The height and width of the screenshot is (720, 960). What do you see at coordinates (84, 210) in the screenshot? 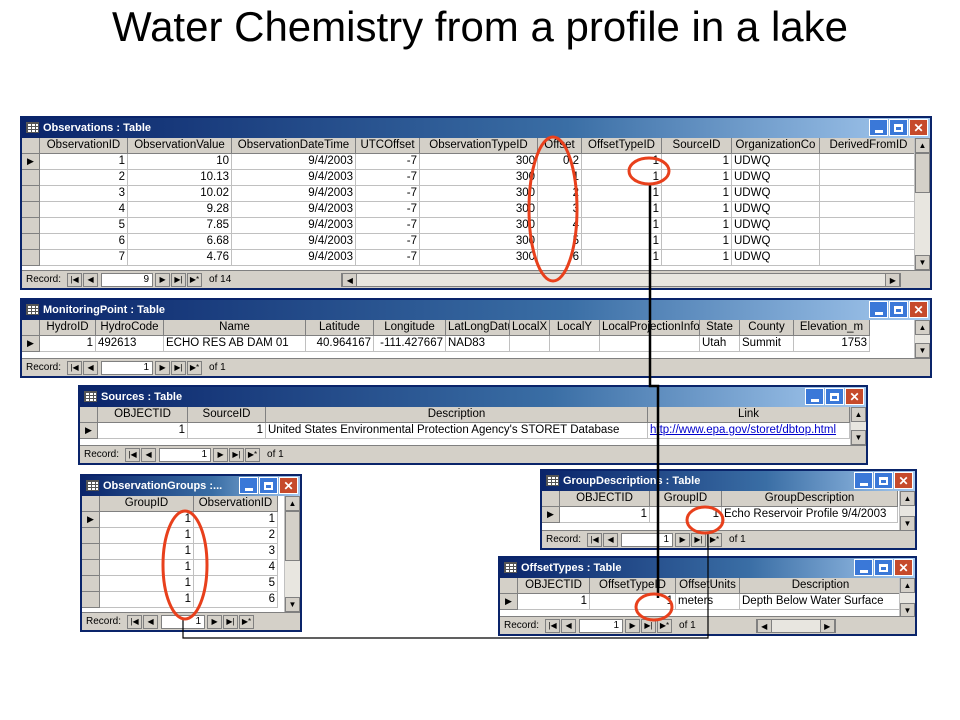
I see `table-cell: 4` at bounding box center [84, 210].